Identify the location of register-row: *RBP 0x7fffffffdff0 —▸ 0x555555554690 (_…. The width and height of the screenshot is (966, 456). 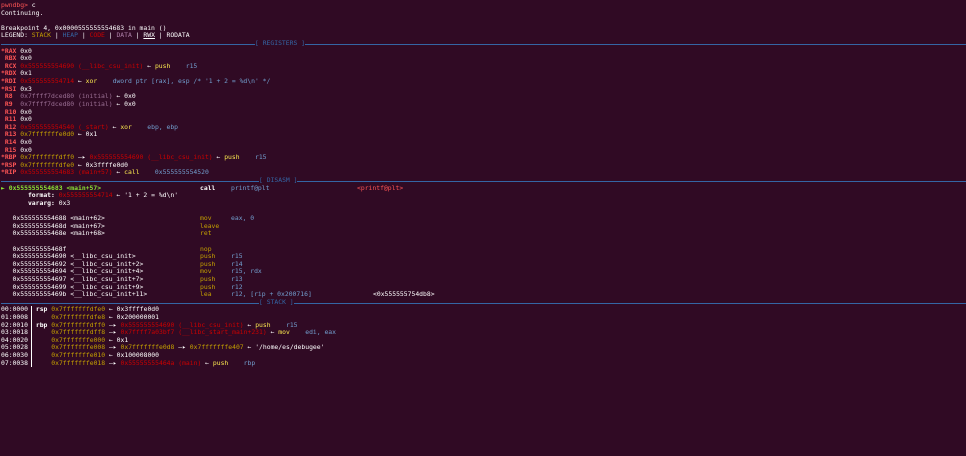
(134, 157).